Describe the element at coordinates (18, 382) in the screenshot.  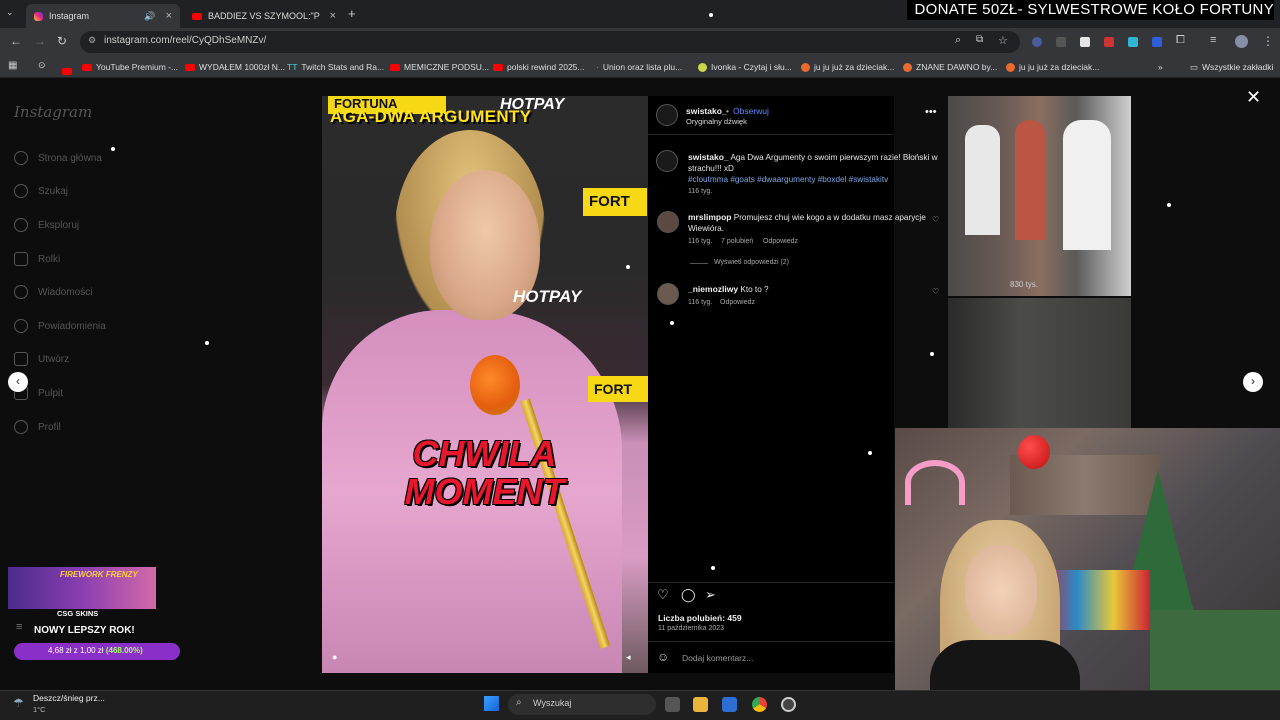
I see `previous-post-button: ‹` at that location.